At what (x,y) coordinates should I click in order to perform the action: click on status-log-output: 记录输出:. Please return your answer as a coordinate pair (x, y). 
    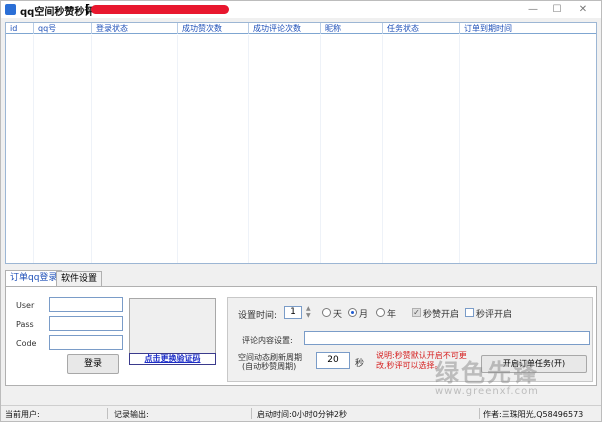
    Looking at the image, I should click on (131, 414).